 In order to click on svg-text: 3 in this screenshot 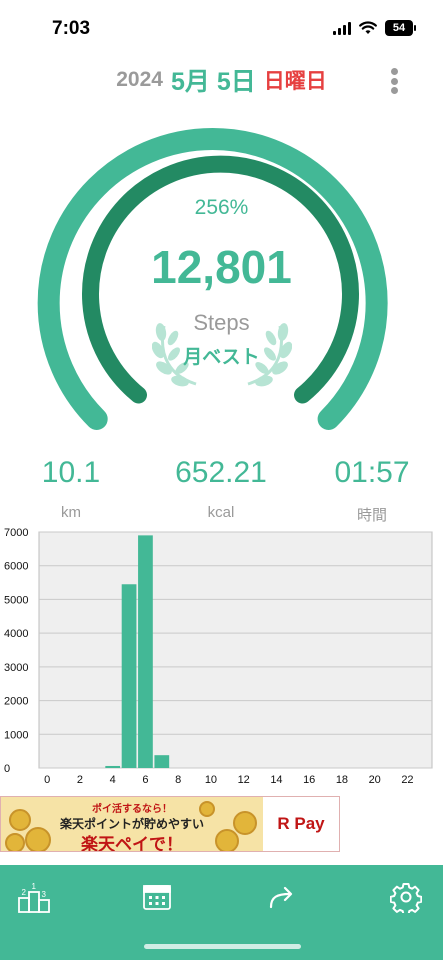, I will do `click(44, 894)`.